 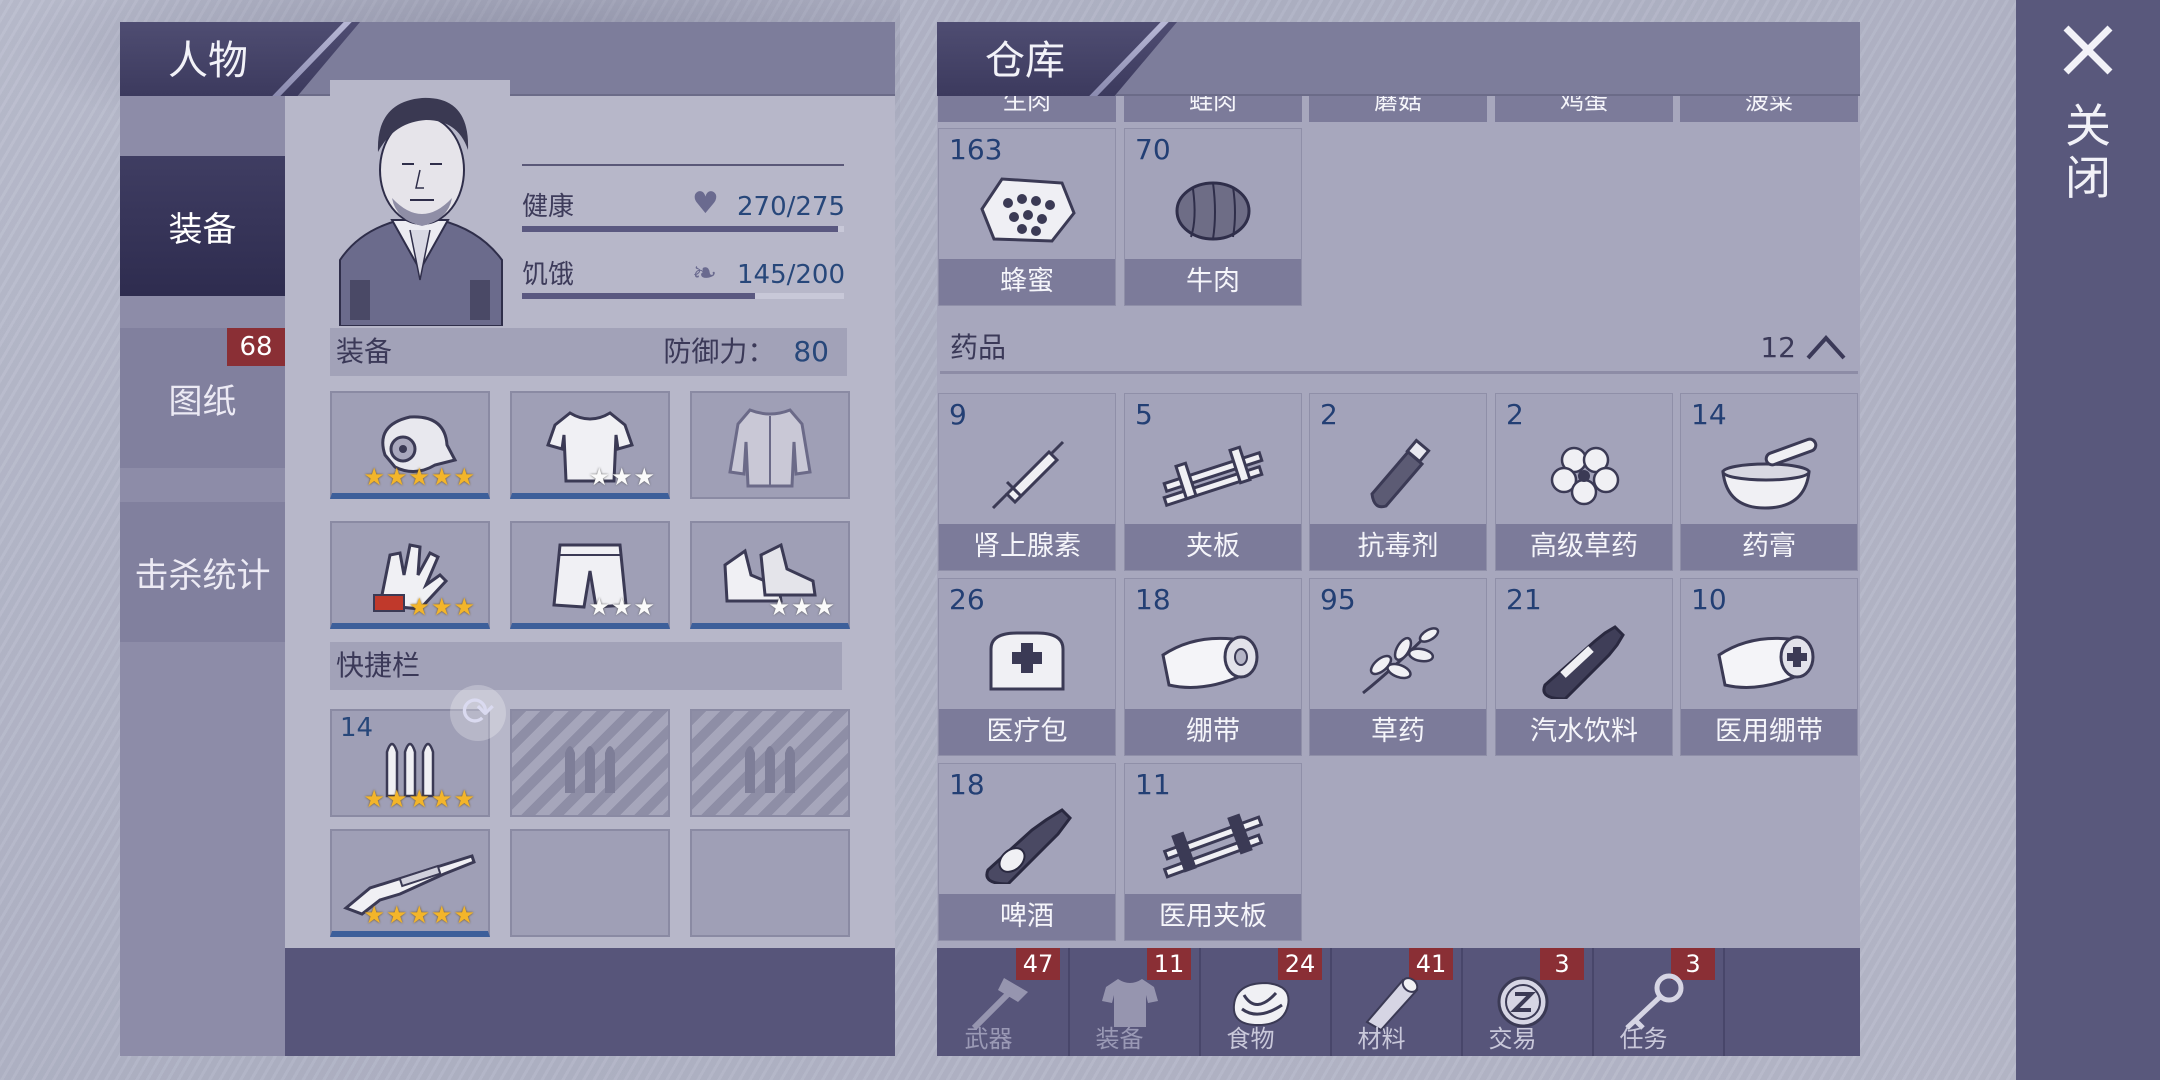 I want to click on tab-trade: 3 交易, so click(x=1528, y=1002).